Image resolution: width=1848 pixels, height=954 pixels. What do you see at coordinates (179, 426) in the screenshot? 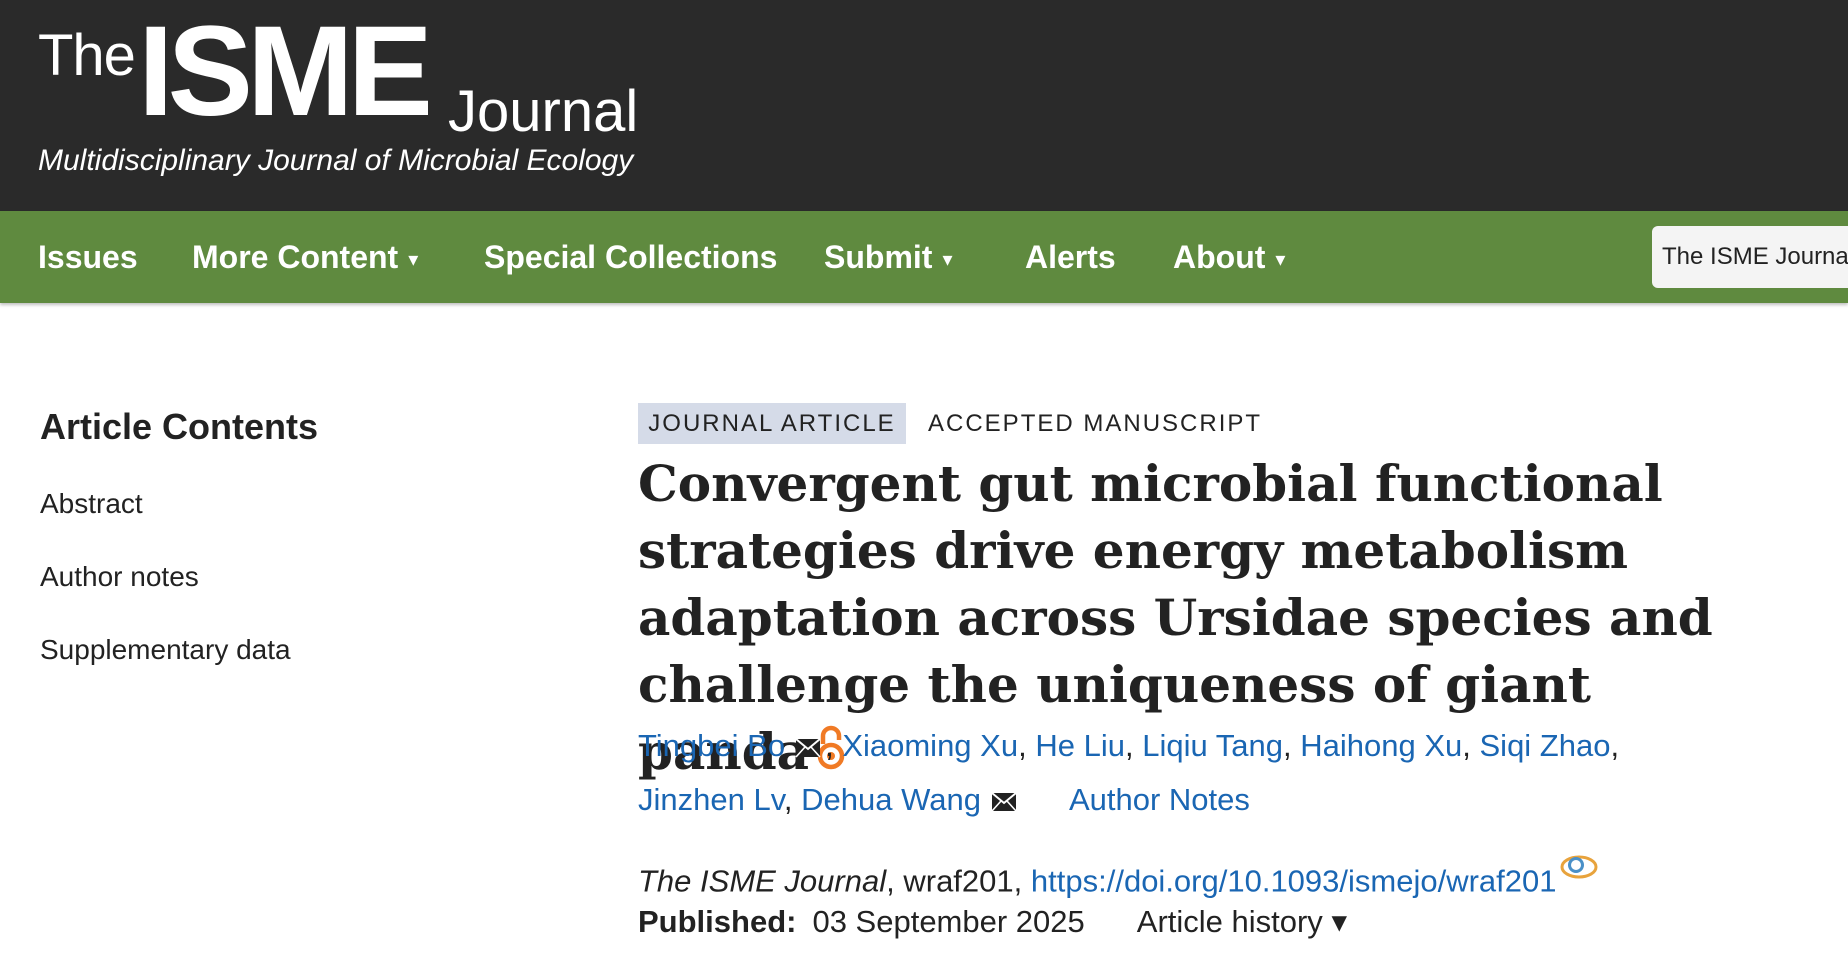
I see `article-contents-heading: Article Contents` at bounding box center [179, 426].